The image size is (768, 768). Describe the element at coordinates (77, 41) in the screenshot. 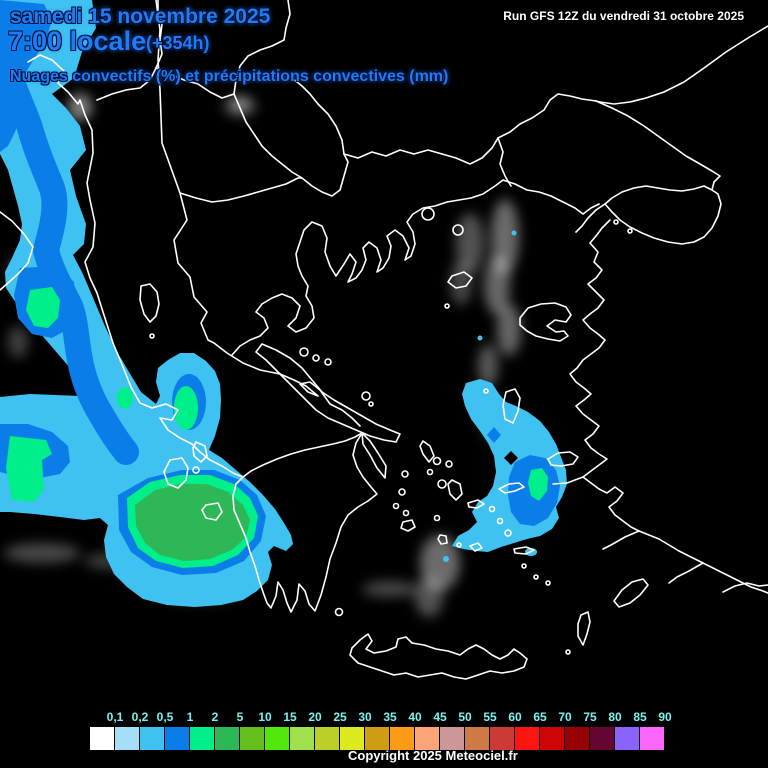

I see `time-title: 7:00 locale` at that location.